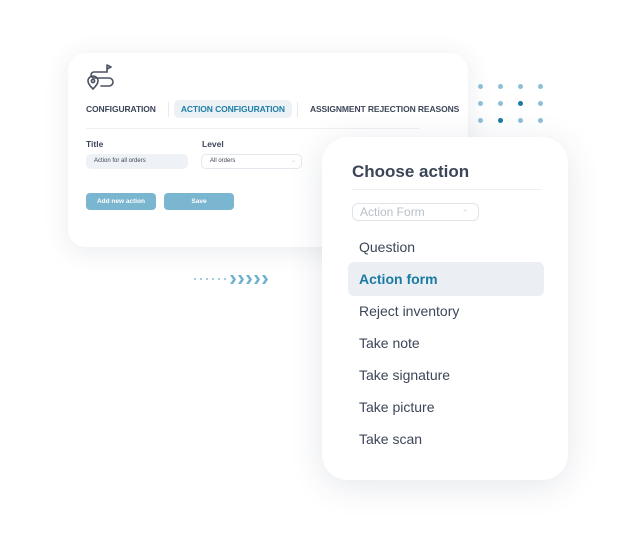 This screenshot has width=637, height=560. What do you see at coordinates (392, 212) in the screenshot?
I see `action-type-select-value: Action Form` at bounding box center [392, 212].